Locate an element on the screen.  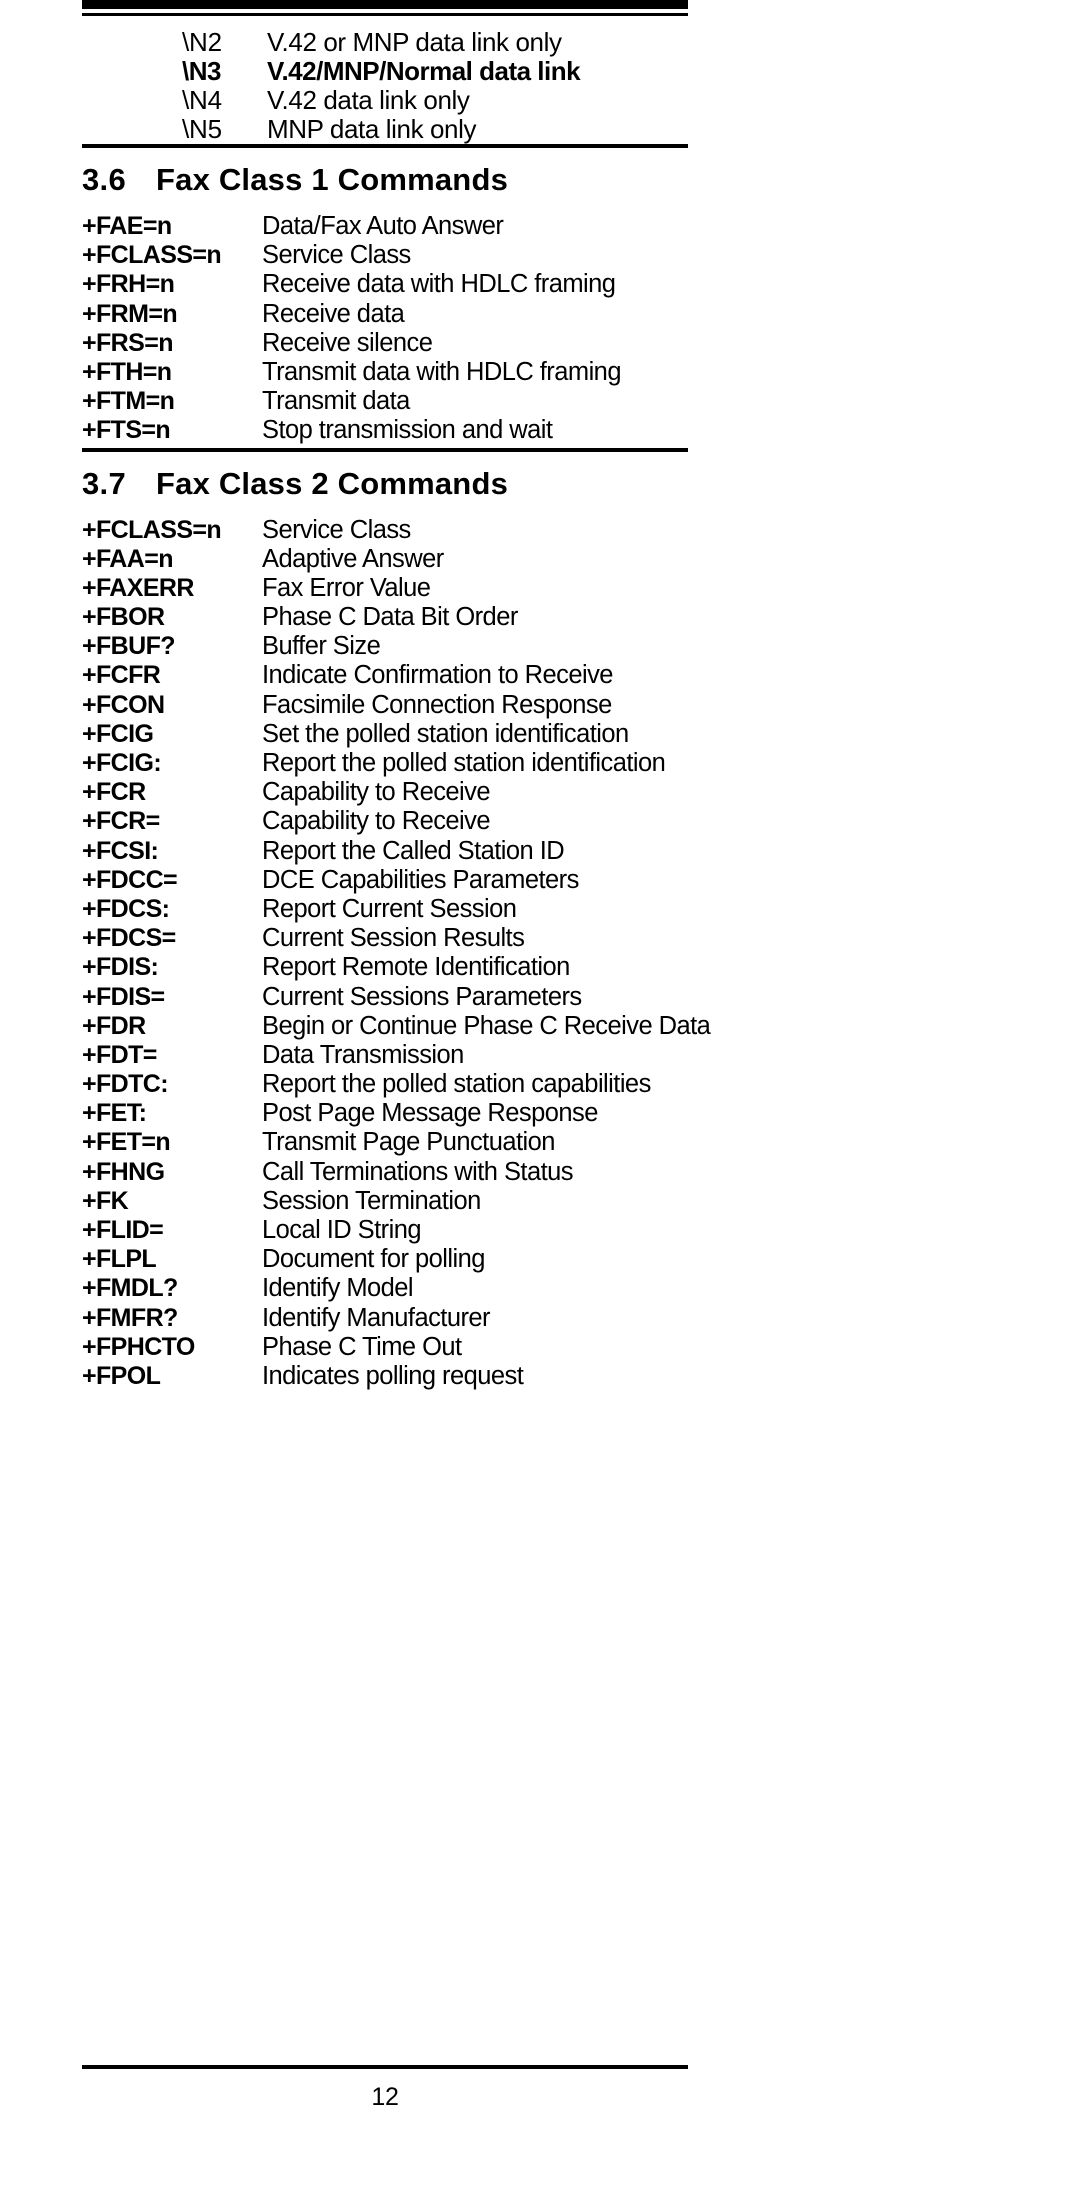
command-description: Post Page Message Response is located at coordinates (430, 1113).